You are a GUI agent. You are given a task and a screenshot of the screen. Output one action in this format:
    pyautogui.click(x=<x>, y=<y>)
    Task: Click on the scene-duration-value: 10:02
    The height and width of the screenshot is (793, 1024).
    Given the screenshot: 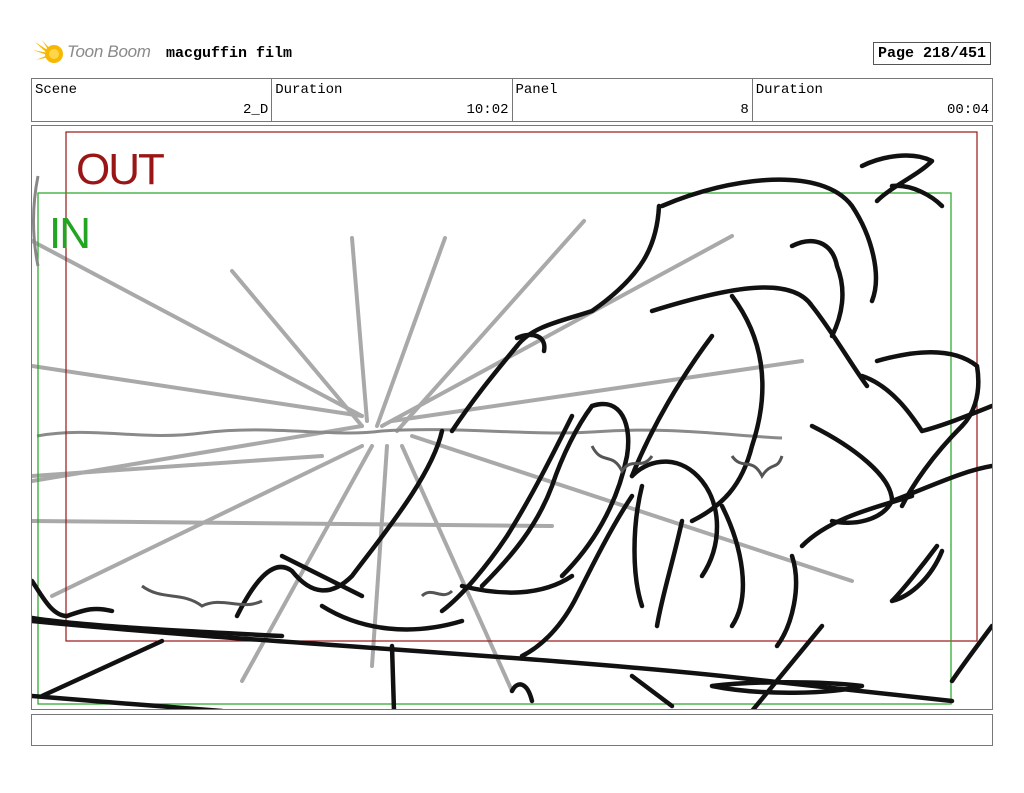 What is the action you would take?
    pyautogui.click(x=487, y=110)
    